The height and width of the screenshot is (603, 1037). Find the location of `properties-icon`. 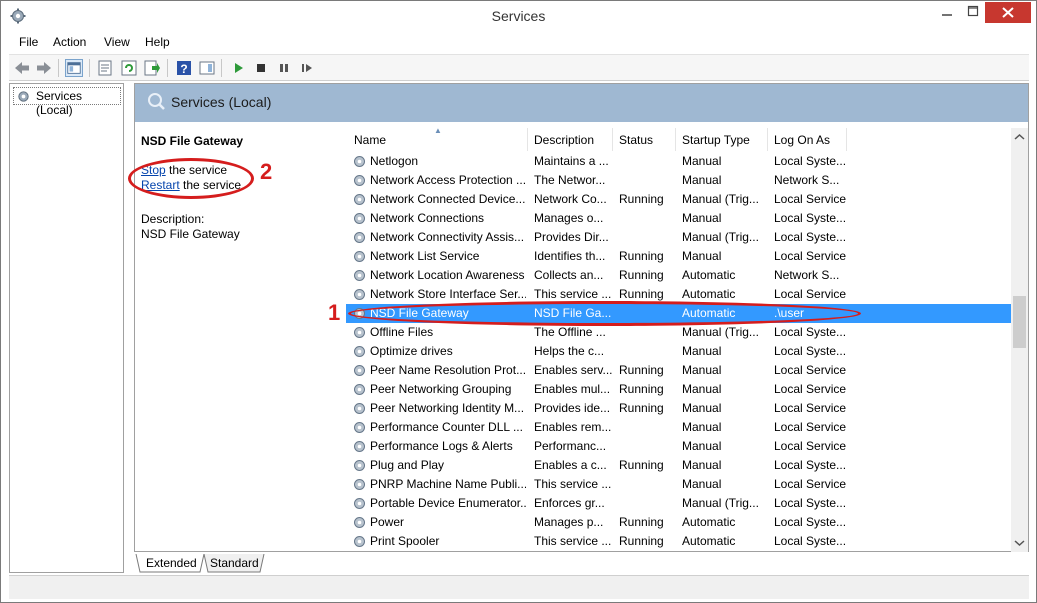

properties-icon is located at coordinates (105, 68).